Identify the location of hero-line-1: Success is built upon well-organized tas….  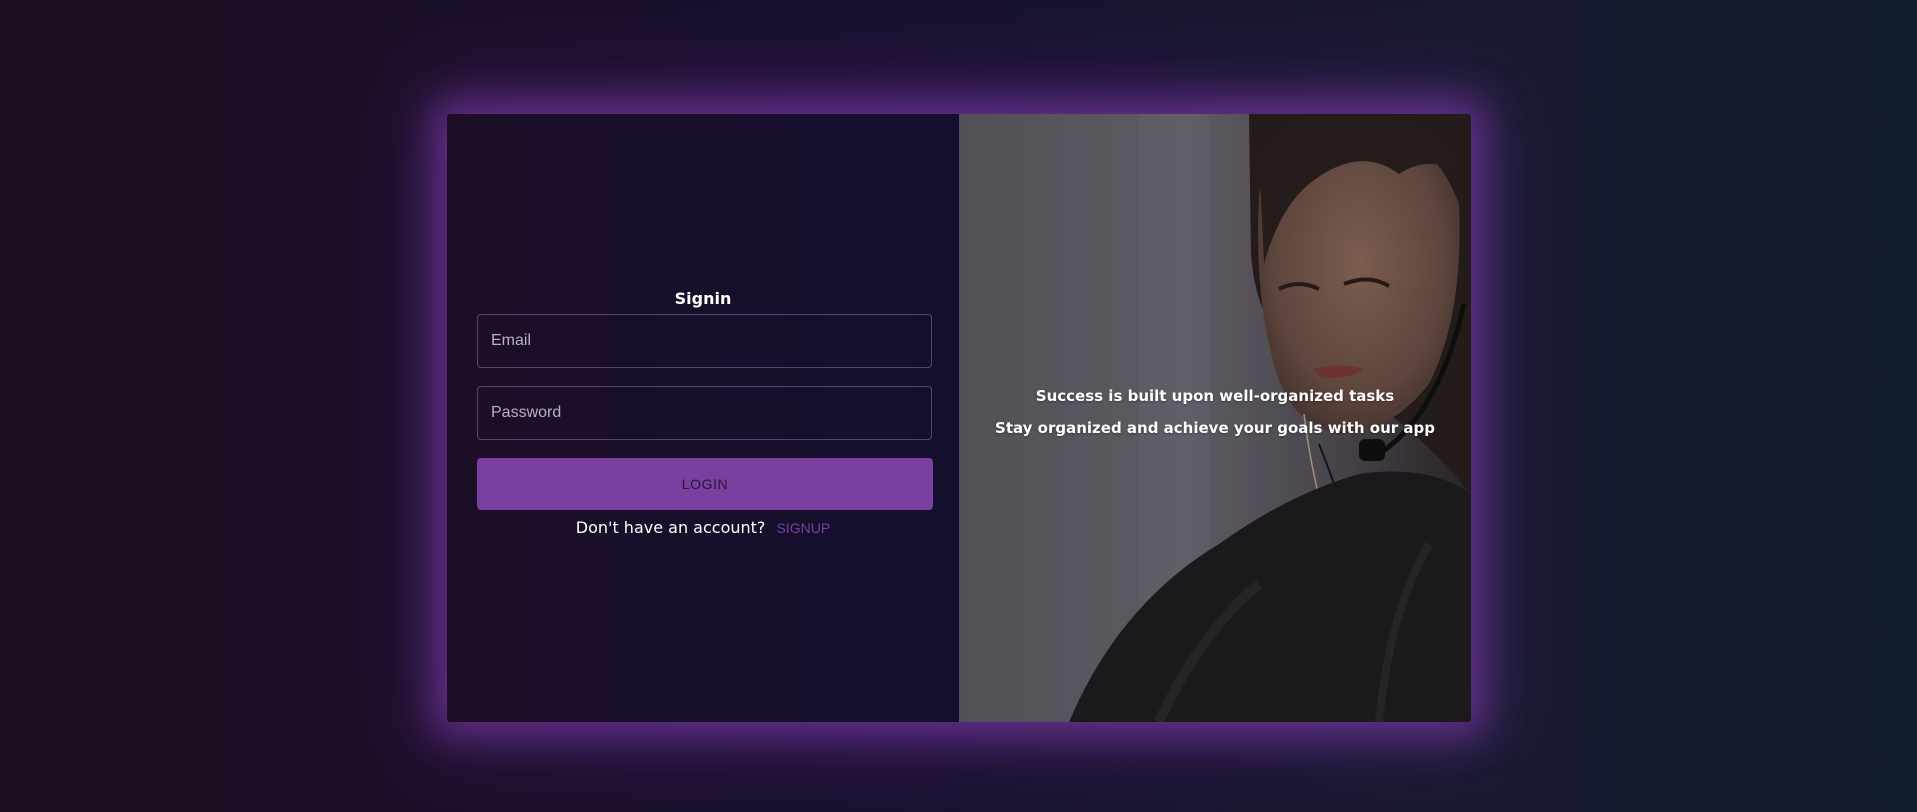
(1215, 396).